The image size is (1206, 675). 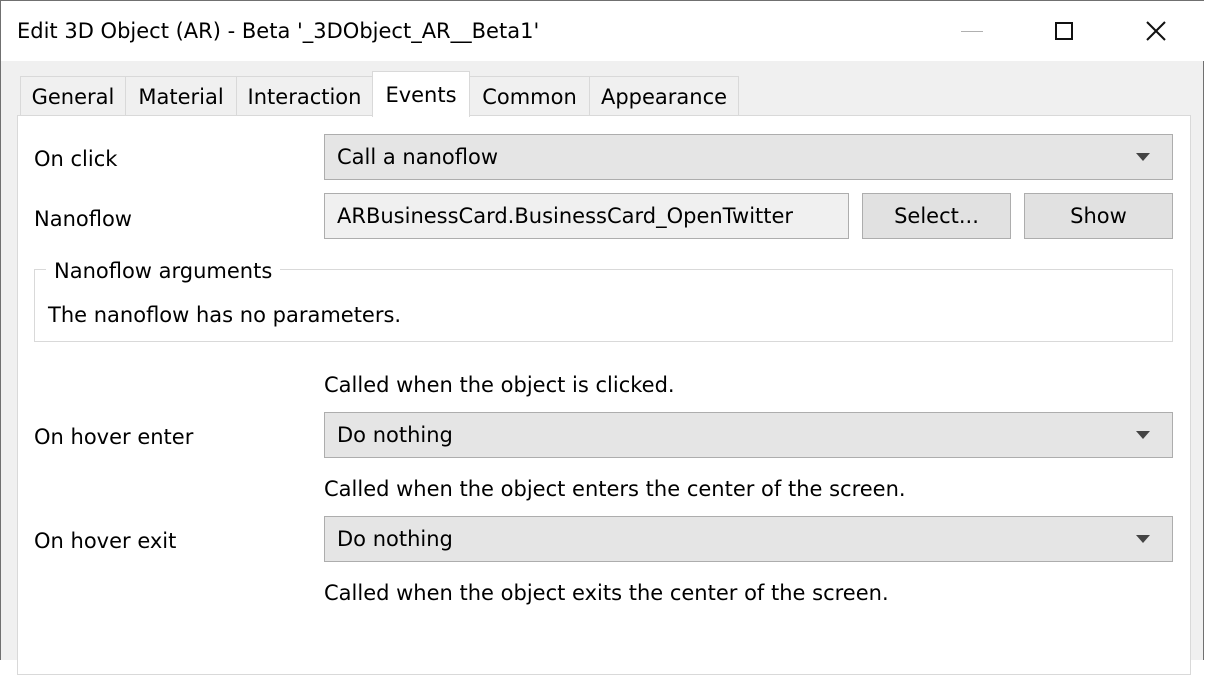 What do you see at coordinates (418, 157) in the screenshot?
I see `on-click-value: Call a nanoflow` at bounding box center [418, 157].